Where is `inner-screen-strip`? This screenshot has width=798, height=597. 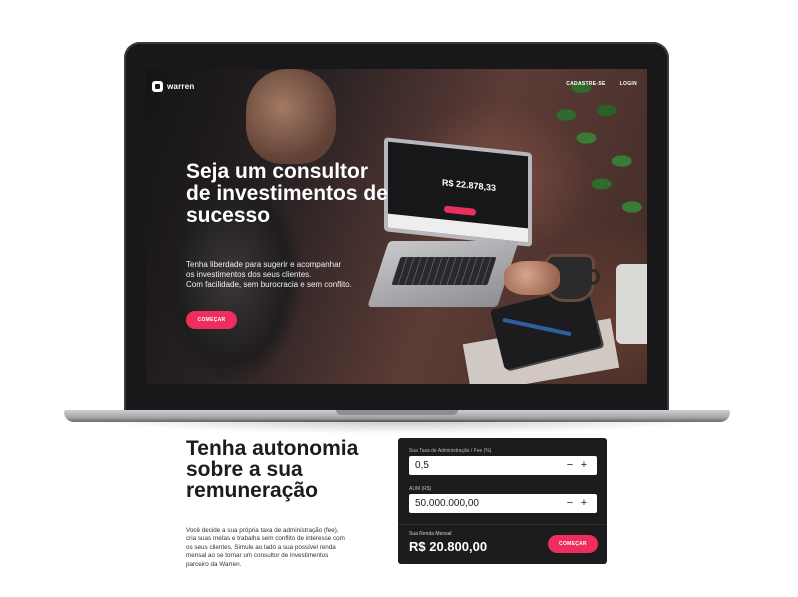
inner-screen-strip is located at coordinates (458, 228).